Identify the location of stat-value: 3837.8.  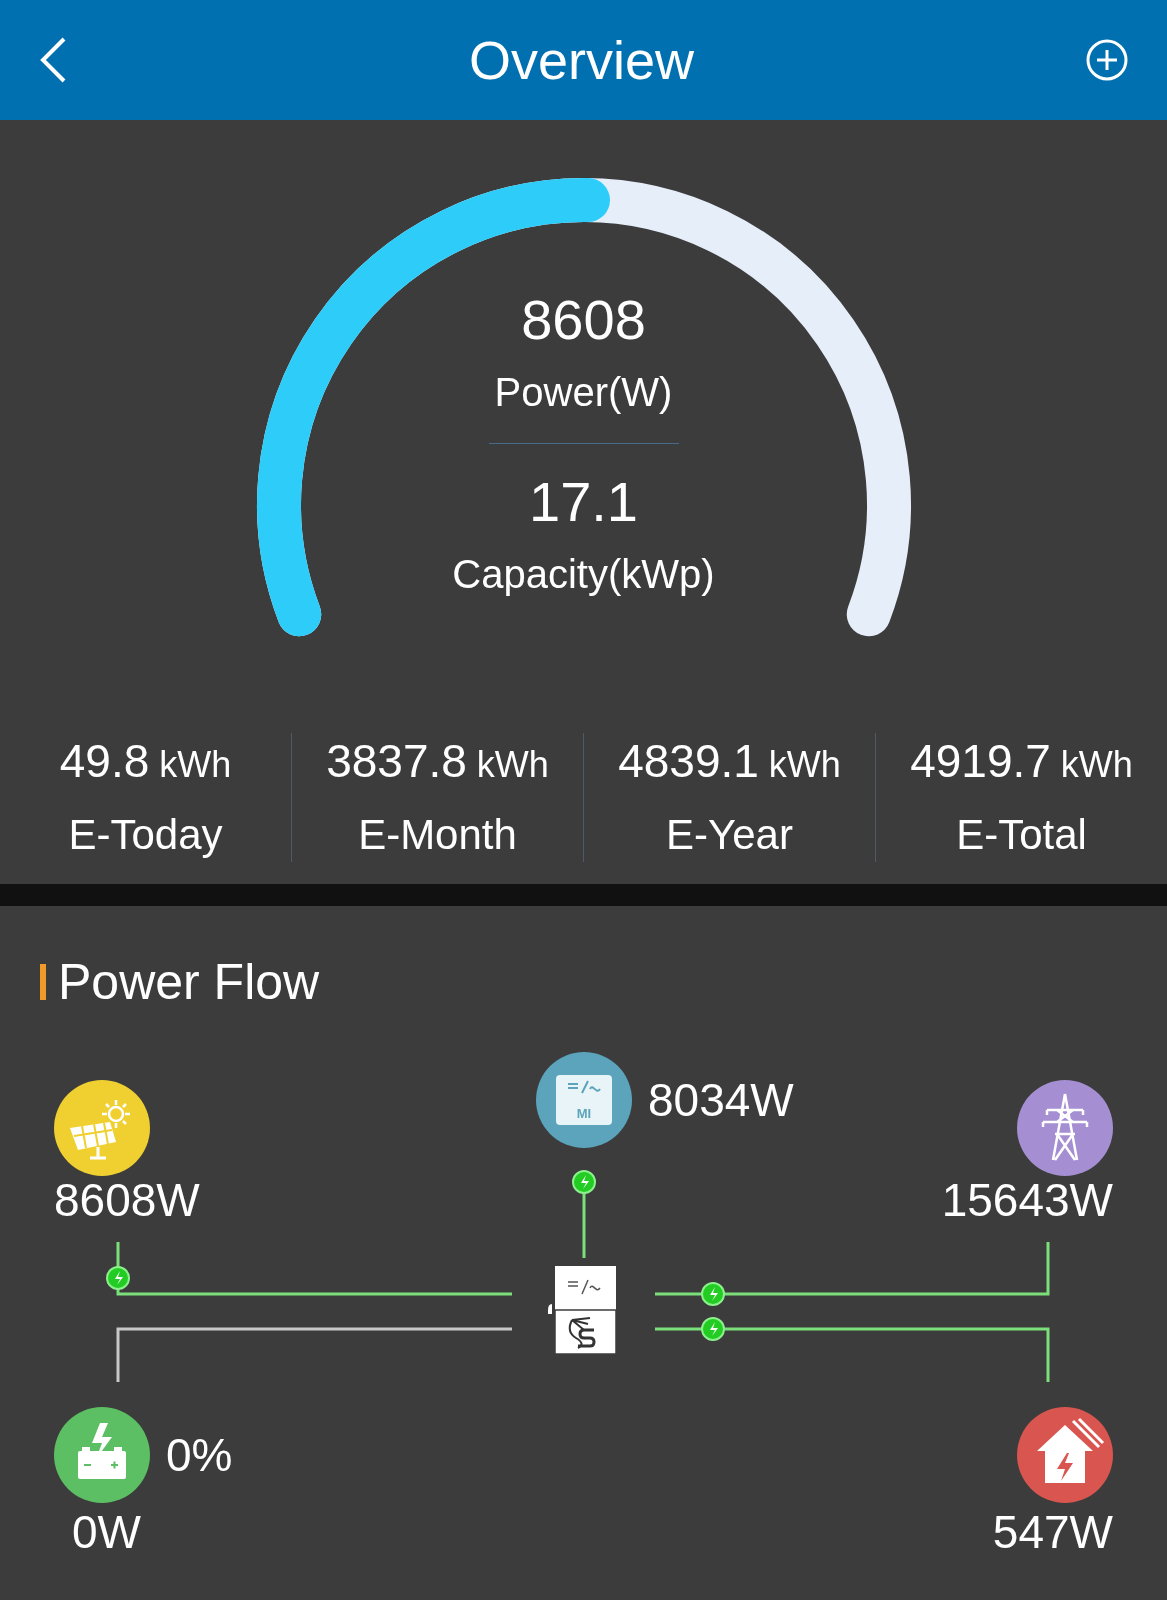
(396, 761).